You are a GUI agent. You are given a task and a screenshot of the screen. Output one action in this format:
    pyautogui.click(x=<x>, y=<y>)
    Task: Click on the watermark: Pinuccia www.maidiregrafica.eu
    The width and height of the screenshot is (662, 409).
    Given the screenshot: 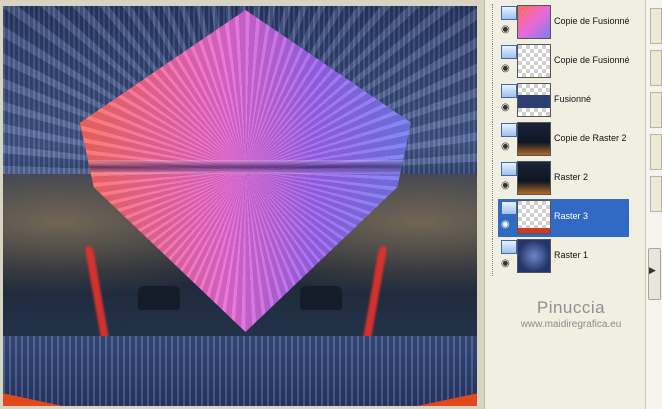 What is the action you would take?
    pyautogui.click(x=571, y=314)
    